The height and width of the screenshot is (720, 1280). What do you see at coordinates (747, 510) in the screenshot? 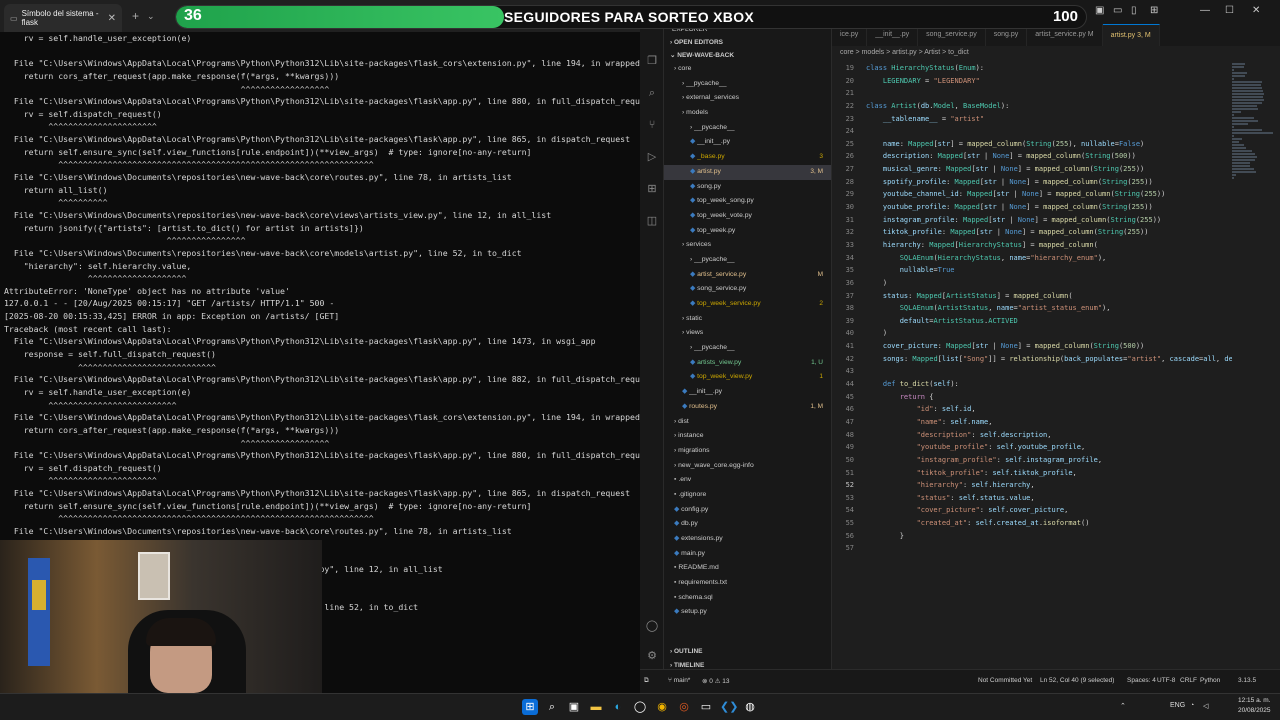
I see `tree-item: ◆ config.py` at bounding box center [747, 510].